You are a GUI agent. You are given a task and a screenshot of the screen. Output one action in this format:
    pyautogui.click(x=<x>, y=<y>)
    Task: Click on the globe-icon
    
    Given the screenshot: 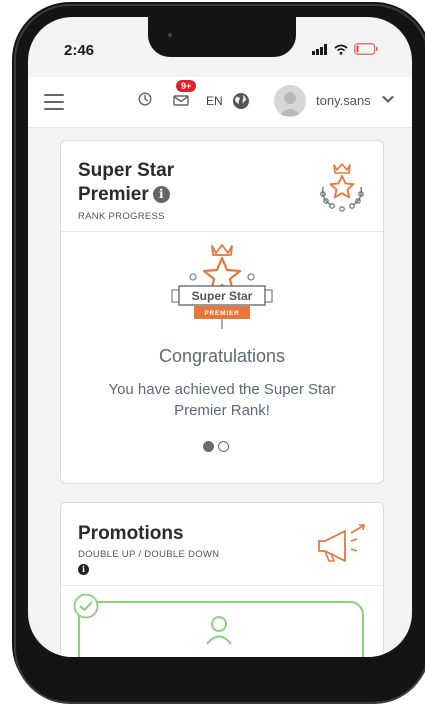 What is the action you would take?
    pyautogui.click(x=241, y=101)
    